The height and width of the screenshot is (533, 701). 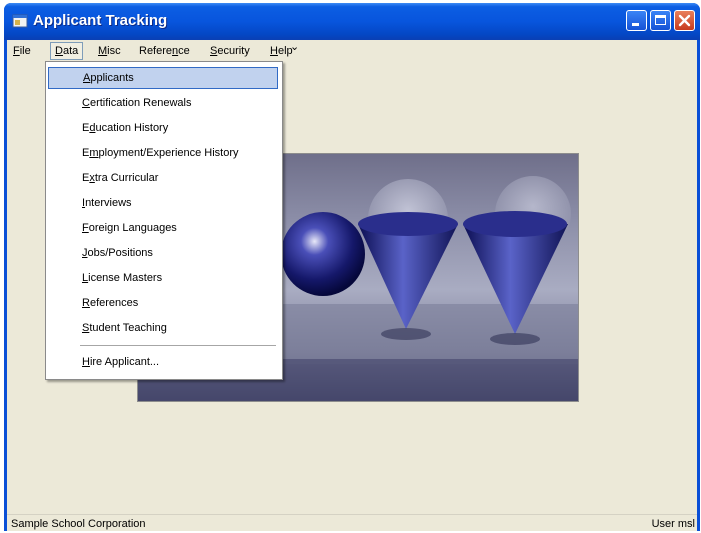 I want to click on menu-label: License Masters, so click(x=122, y=278).